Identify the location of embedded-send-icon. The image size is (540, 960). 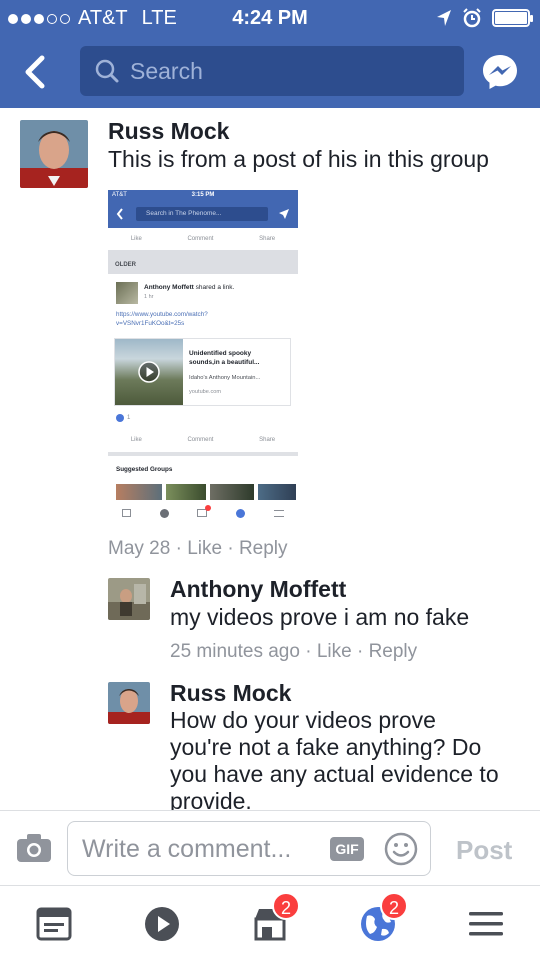
(284, 214).